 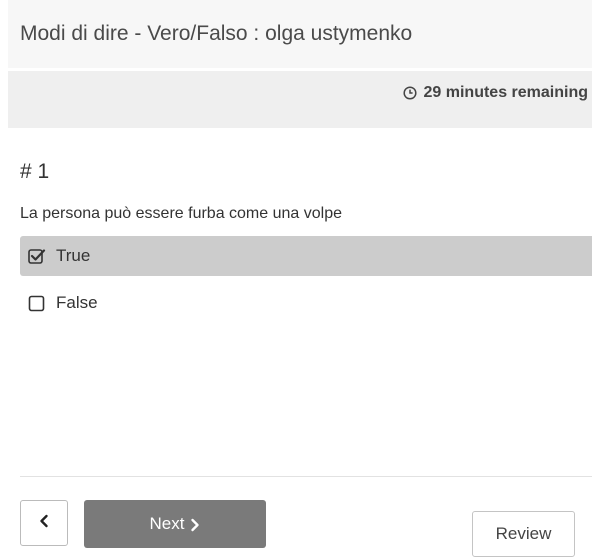 What do you see at coordinates (306, 303) in the screenshot?
I see `option-false: False` at bounding box center [306, 303].